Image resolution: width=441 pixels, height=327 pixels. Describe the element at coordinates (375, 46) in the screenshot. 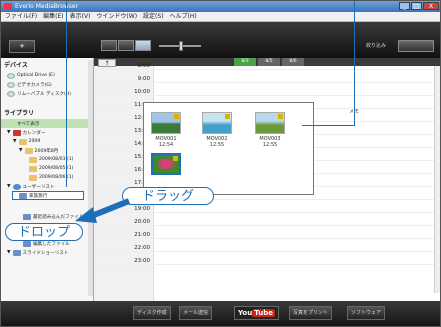

I see `filter-label: 絞り込み` at that location.